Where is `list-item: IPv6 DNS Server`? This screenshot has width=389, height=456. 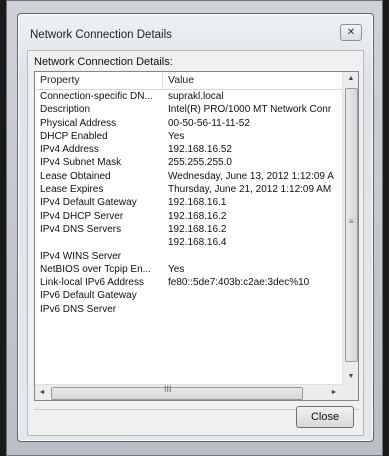 list-item: IPv6 DNS Server is located at coordinates (189, 310).